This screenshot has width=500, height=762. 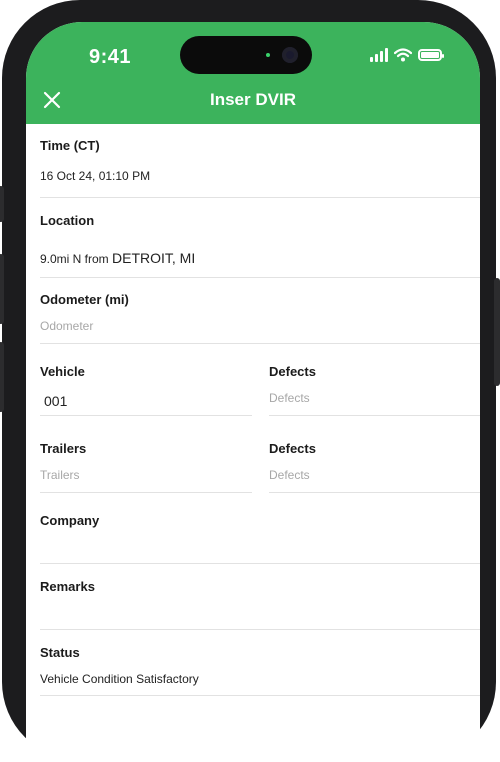 I want to click on status-icons, so click(x=407, y=55).